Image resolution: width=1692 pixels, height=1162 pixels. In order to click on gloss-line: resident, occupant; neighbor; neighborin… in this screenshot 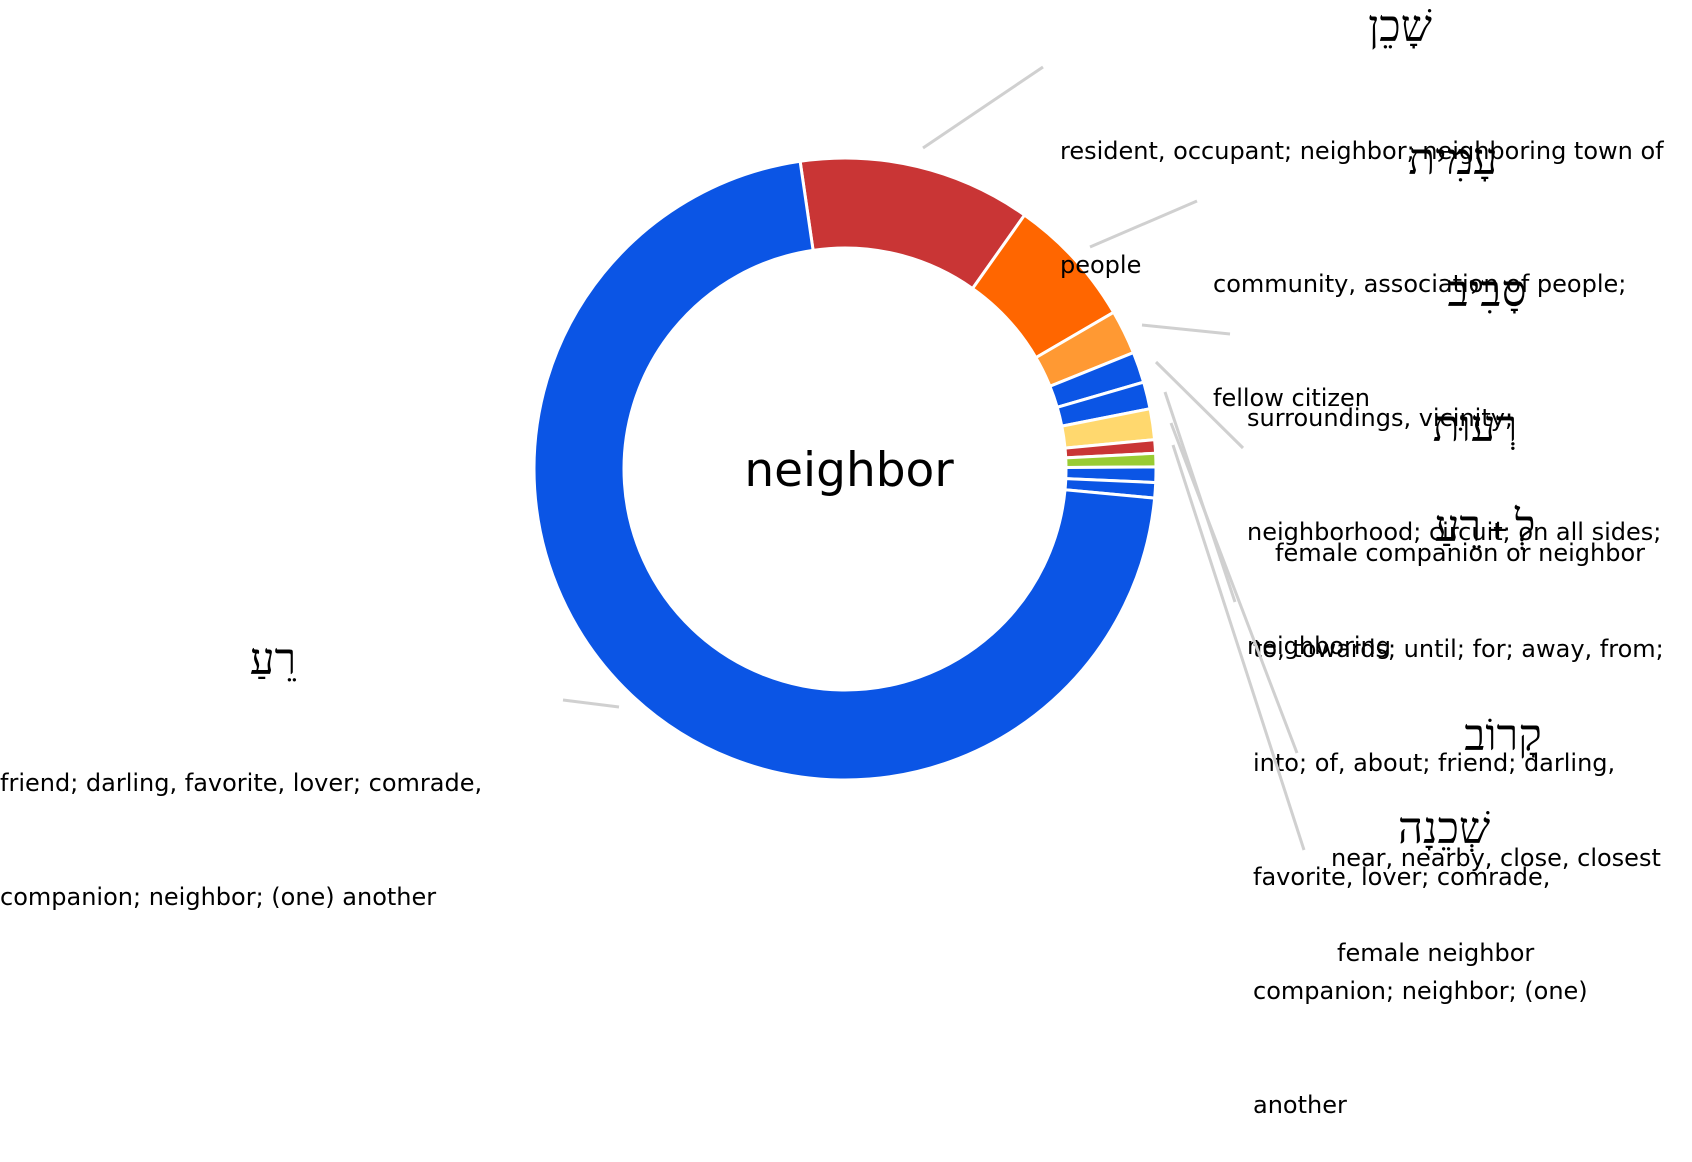, I will do `click(1362, 151)`.